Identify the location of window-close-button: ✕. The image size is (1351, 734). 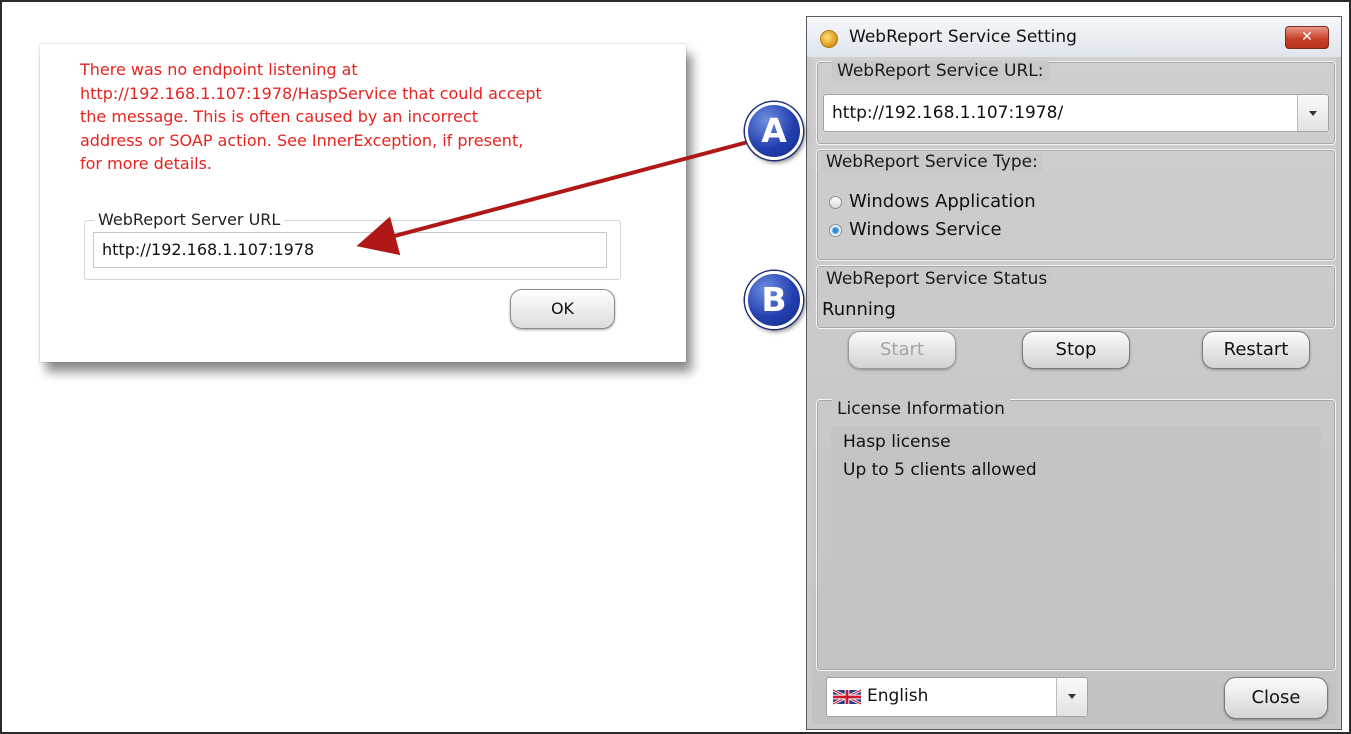
(1307, 37).